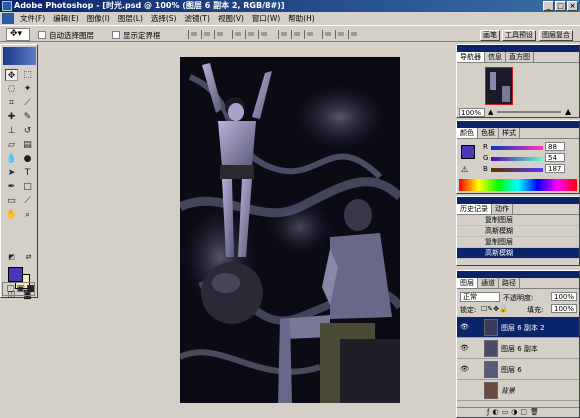  Describe the element at coordinates (568, 111) in the screenshot. I see `zoom-in-icon: ▲` at that location.